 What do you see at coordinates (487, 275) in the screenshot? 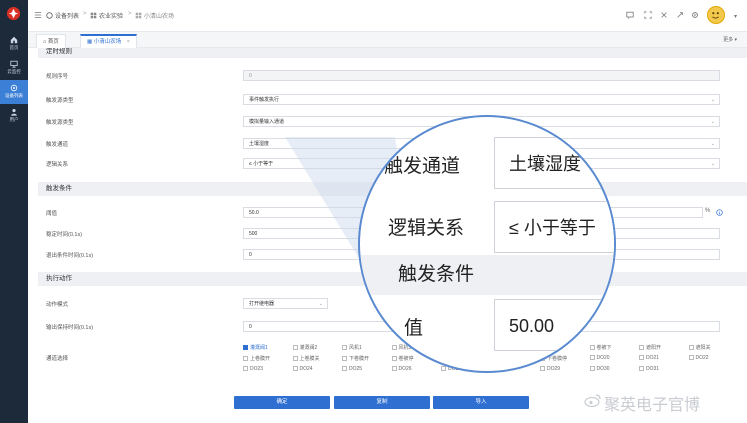
I see `lens-section-header: 触发条件` at bounding box center [487, 275].